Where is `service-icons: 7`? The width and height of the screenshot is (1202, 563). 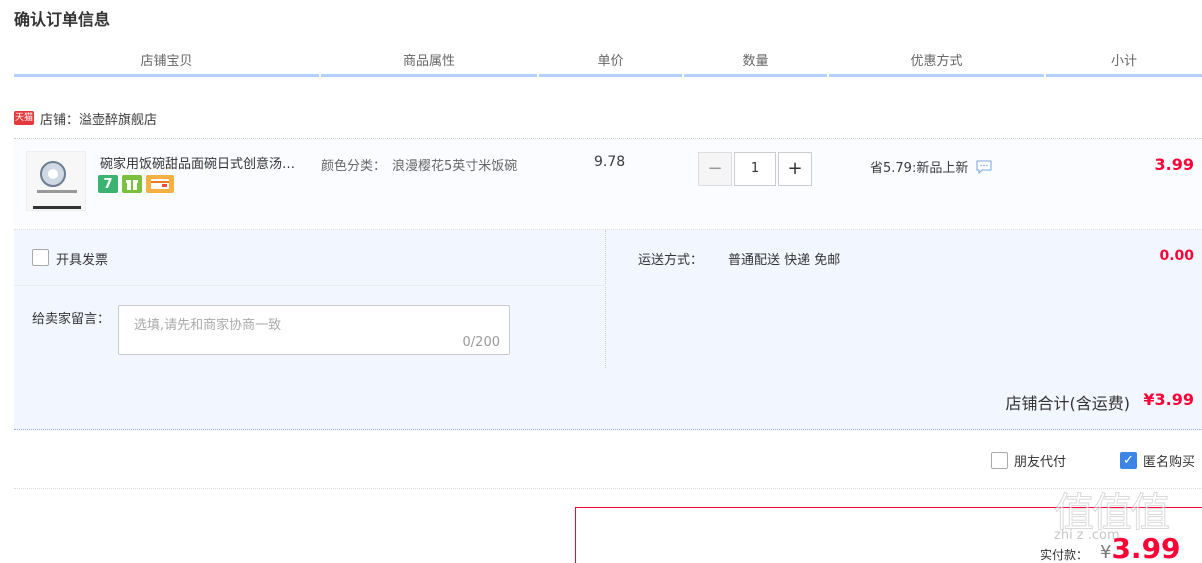
service-icons: 7 is located at coordinates (136, 184).